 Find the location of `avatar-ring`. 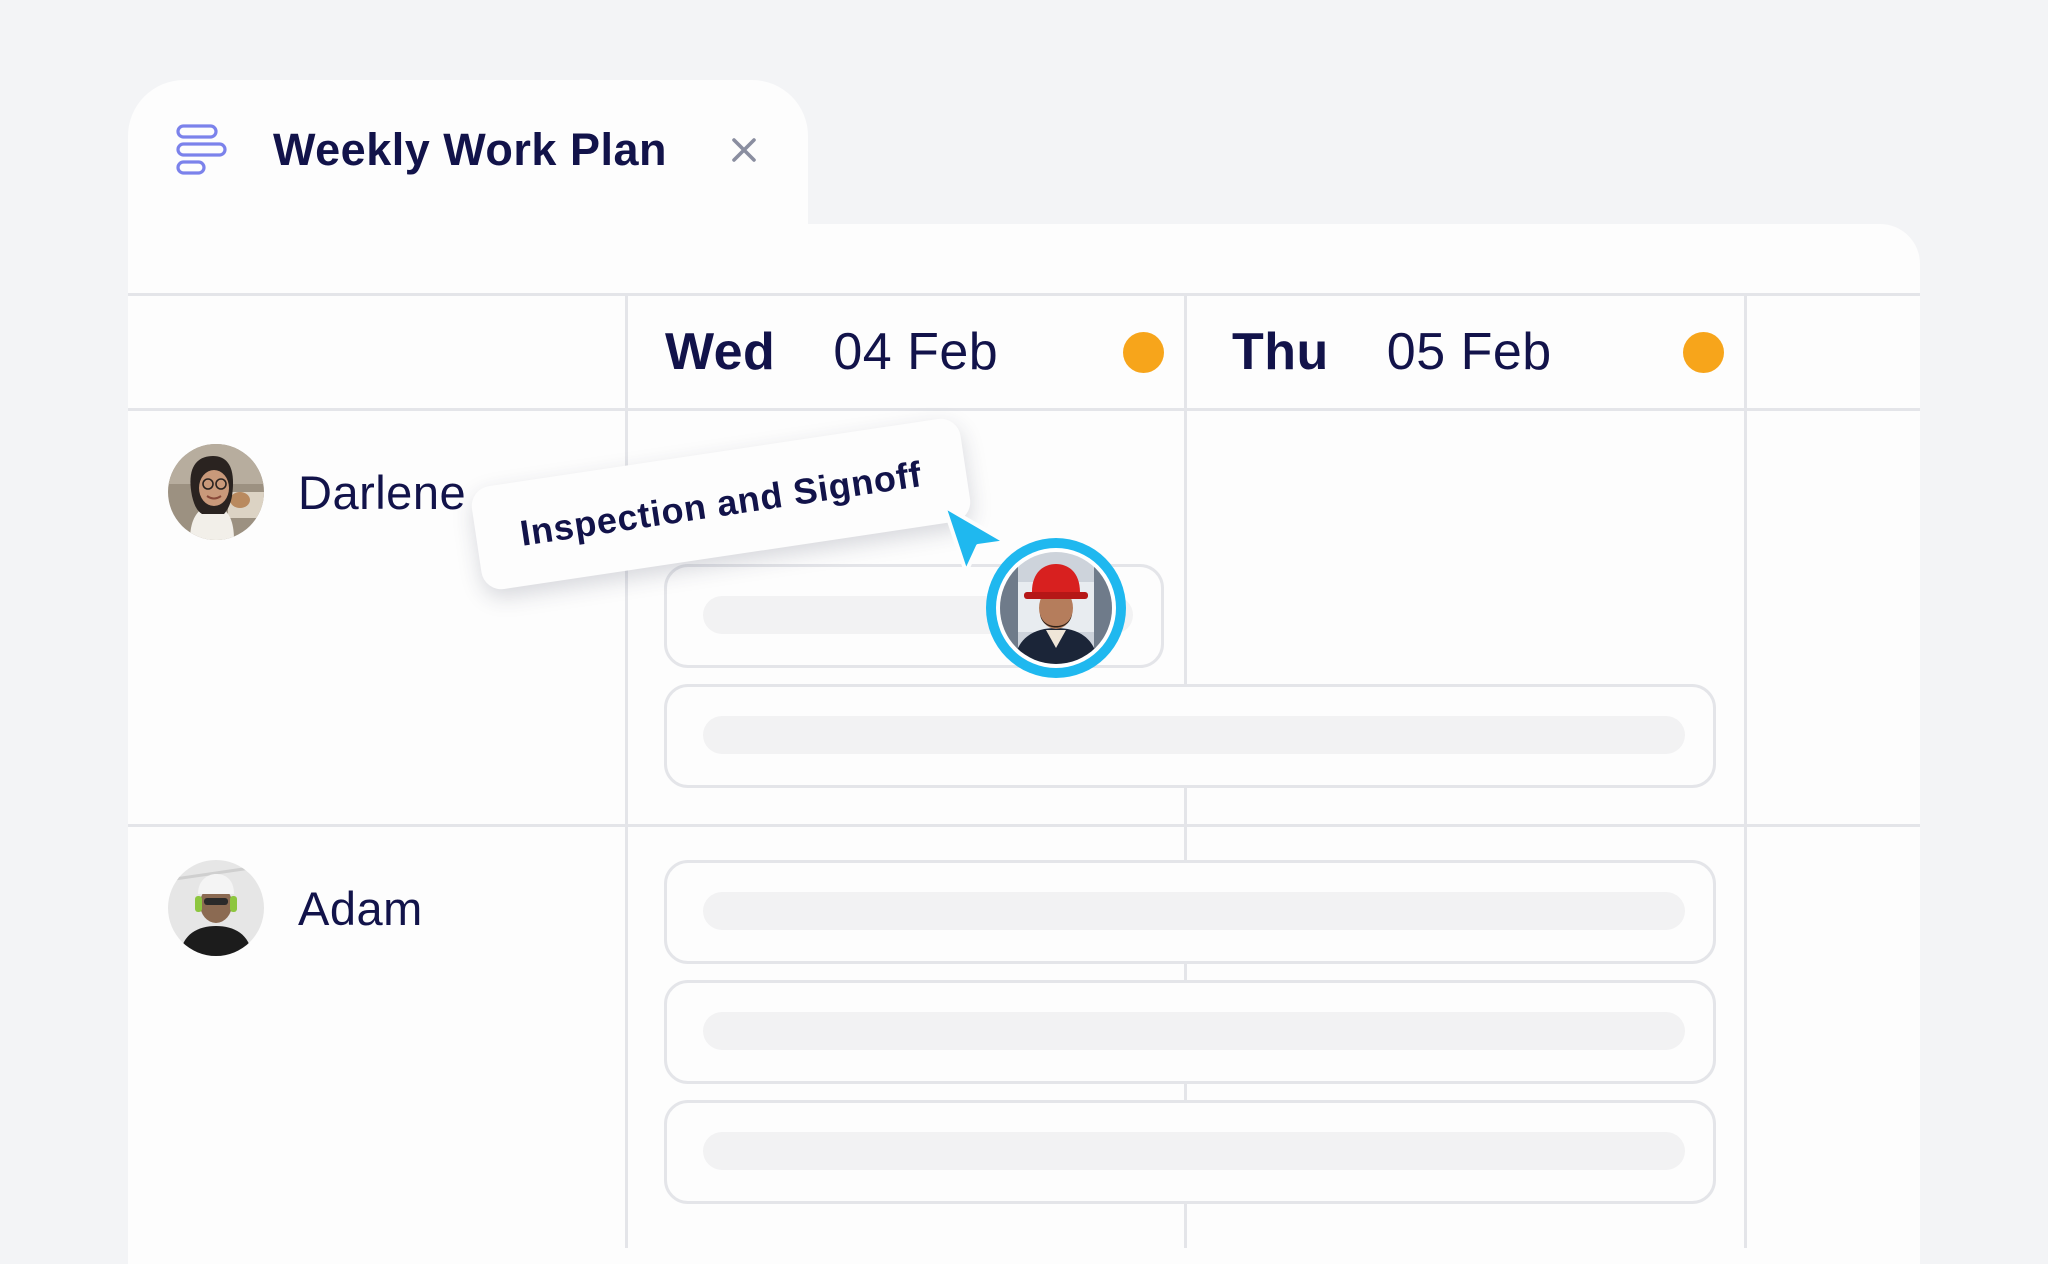

avatar-ring is located at coordinates (1056, 608).